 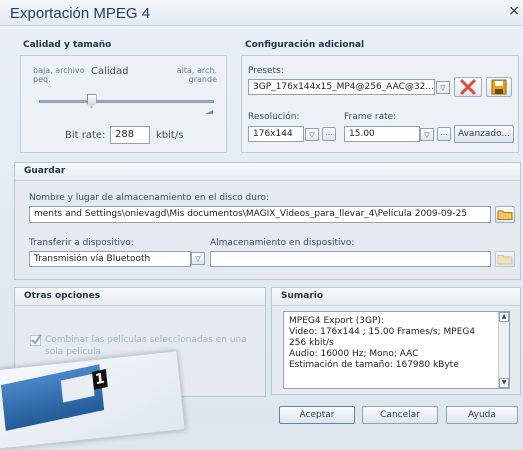 What do you see at coordinates (350, 259) in the screenshot?
I see `device-storage-input` at bounding box center [350, 259].